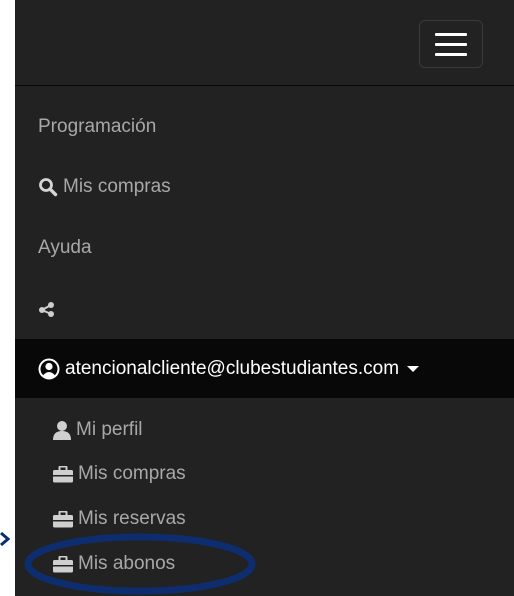 This screenshot has width=514, height=596. Describe the element at coordinates (117, 186) in the screenshot. I see `nav-link-mis-compras-label: Mis compras` at that location.